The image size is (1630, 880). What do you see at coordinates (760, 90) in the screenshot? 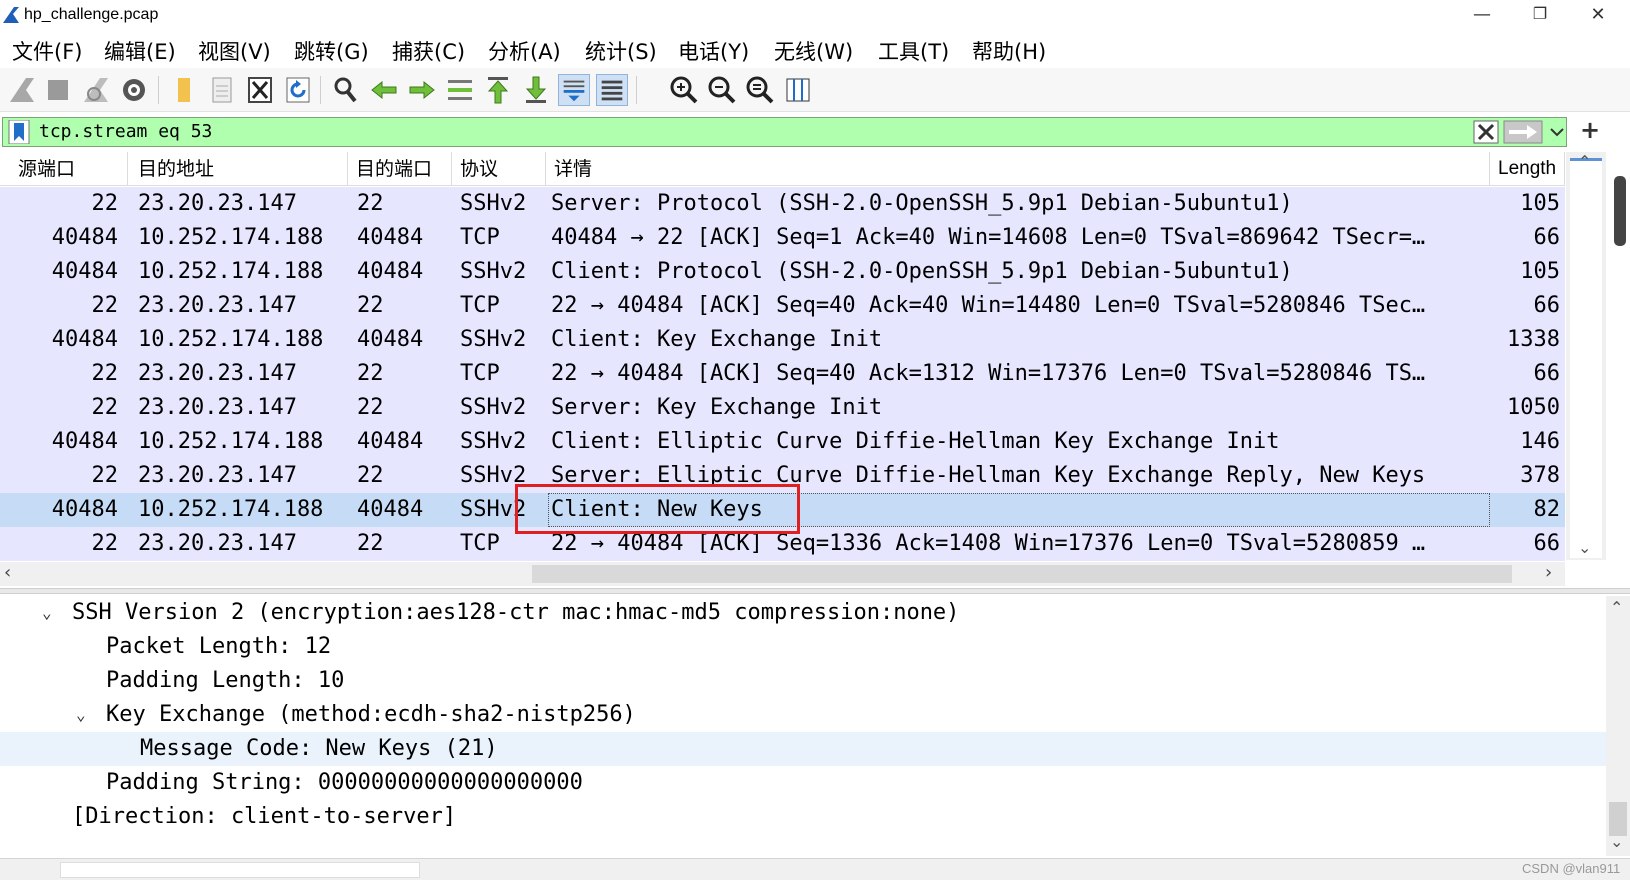
I see `zoom-normal-icon` at bounding box center [760, 90].